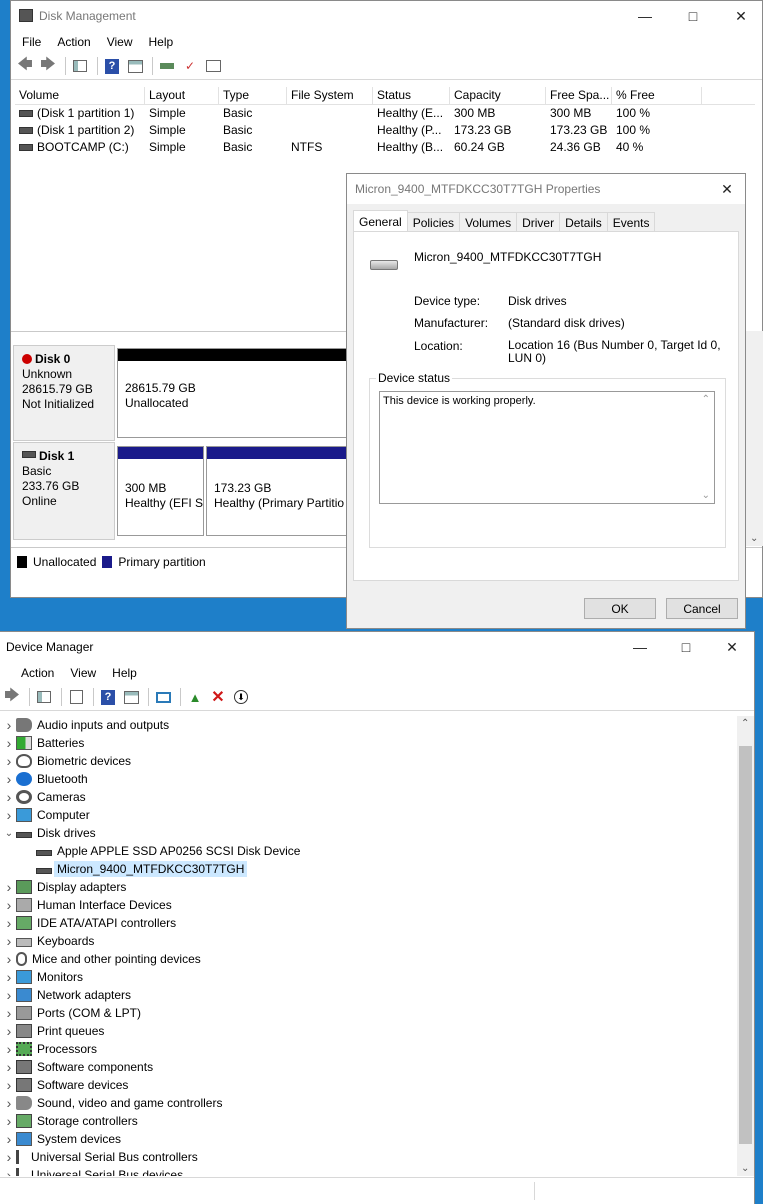 Image resolution: width=763 pixels, height=1204 pixels. What do you see at coordinates (706, 399) in the screenshot?
I see `chevron-up-icon: ⌃` at bounding box center [706, 399].